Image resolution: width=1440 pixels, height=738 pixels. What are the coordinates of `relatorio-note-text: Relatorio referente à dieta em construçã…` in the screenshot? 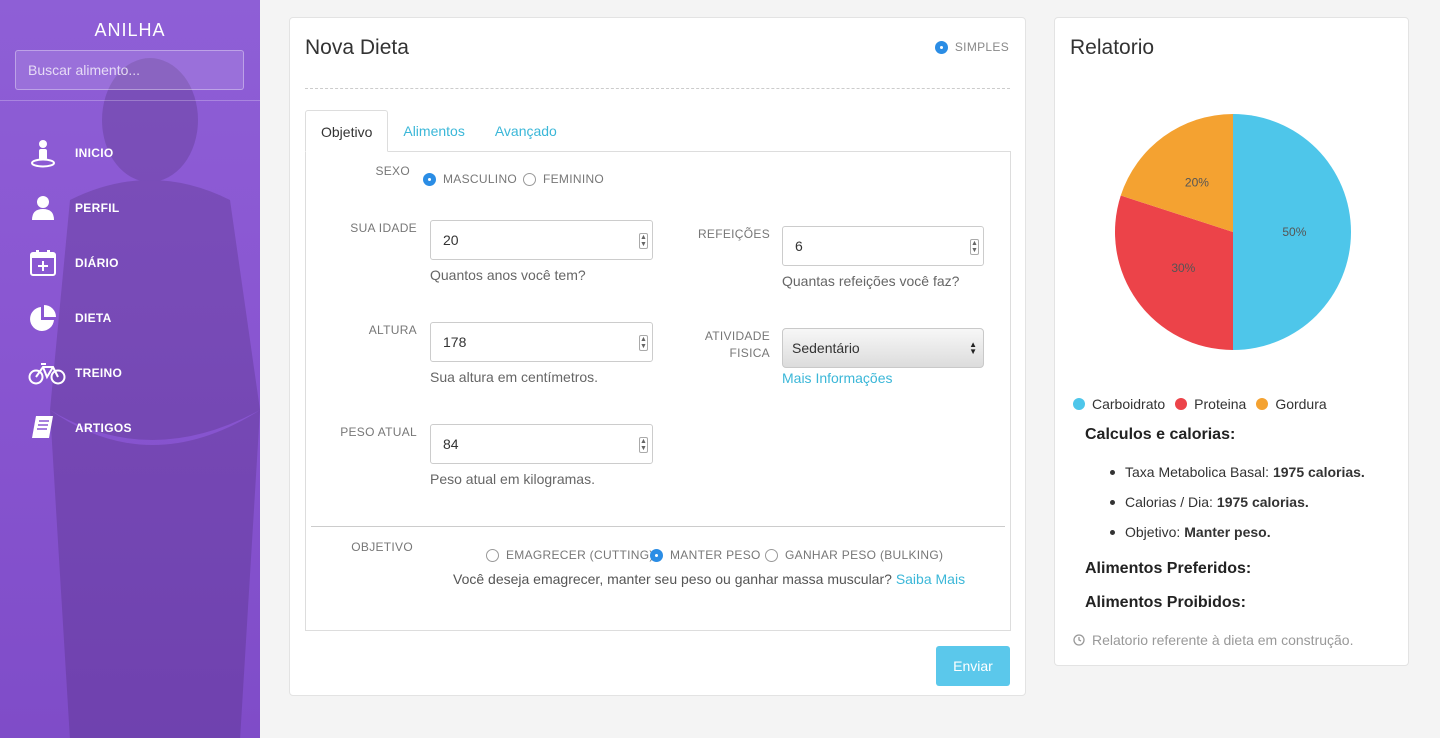 It's located at (1223, 640).